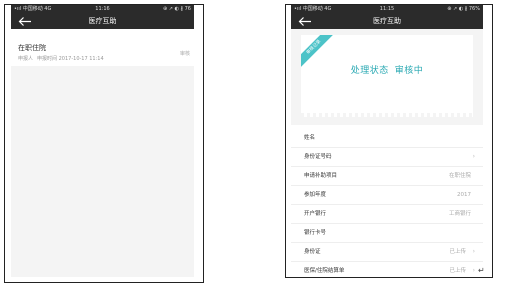 The width and height of the screenshot is (527, 300). Describe the element at coordinates (177, 9) in the screenshot. I see `status-icons: ⊕ ↗ ◐ ∦ 76` at that location.